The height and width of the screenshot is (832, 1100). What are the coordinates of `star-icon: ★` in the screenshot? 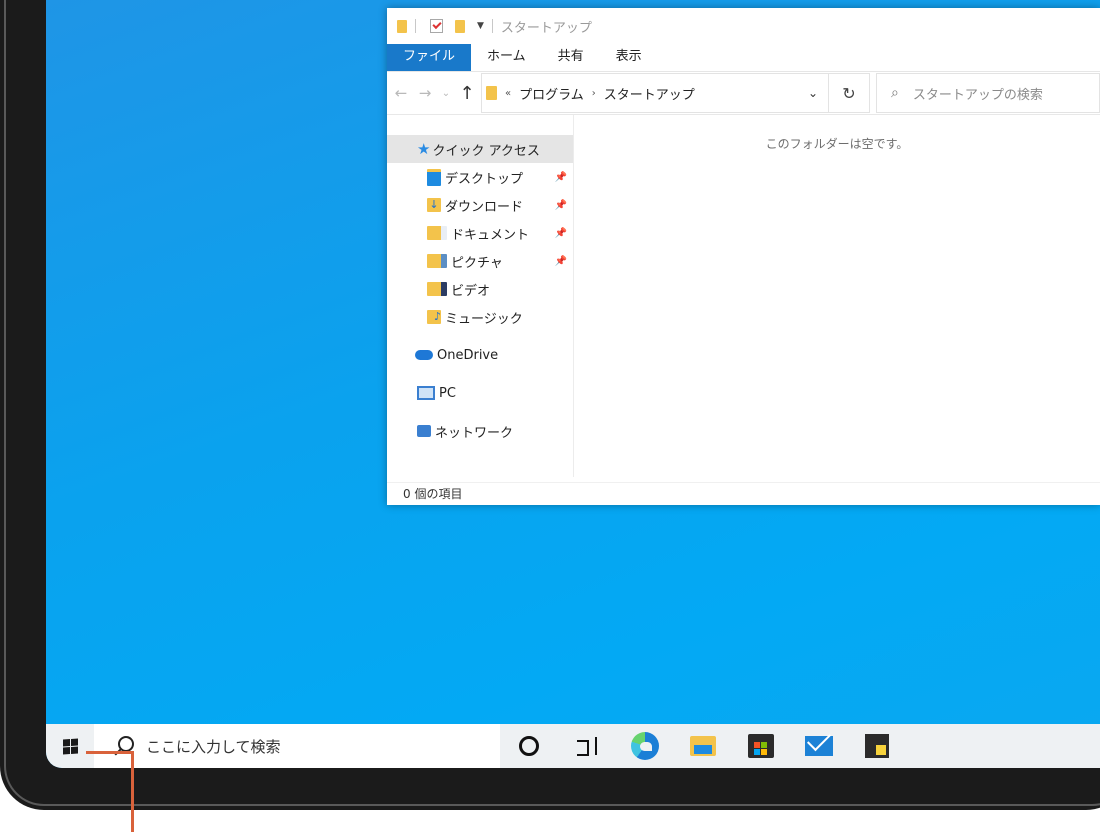 It's located at (424, 149).